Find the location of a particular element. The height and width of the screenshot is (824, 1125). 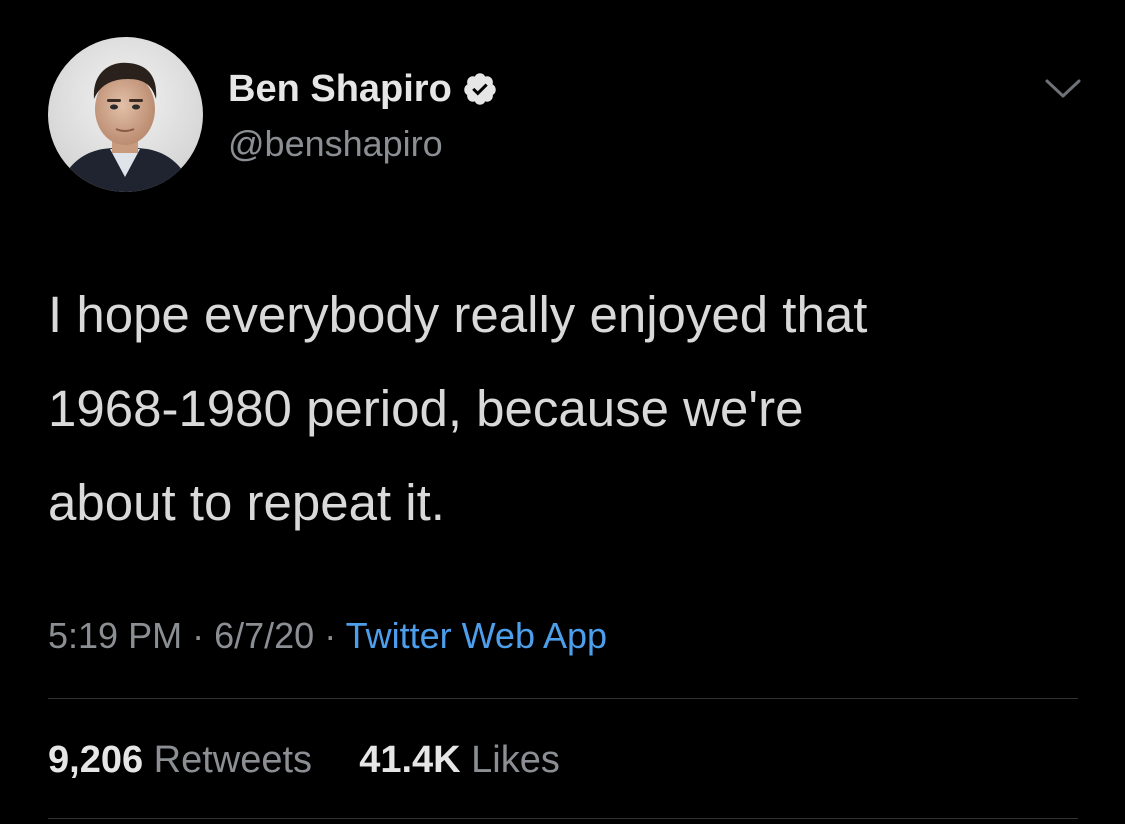

tweet-text-line: 1968-1980 period, because we're is located at coordinates (426, 408).